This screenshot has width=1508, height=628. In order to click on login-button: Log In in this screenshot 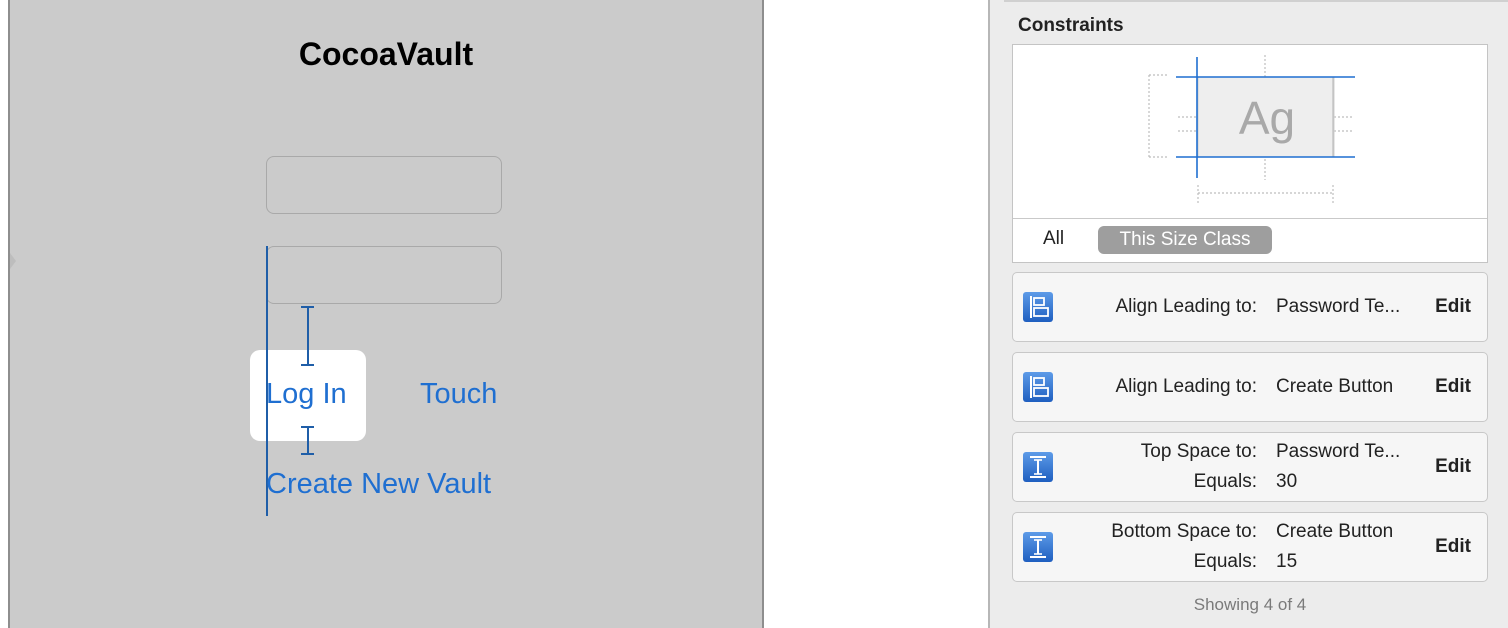, I will do `click(306, 394)`.